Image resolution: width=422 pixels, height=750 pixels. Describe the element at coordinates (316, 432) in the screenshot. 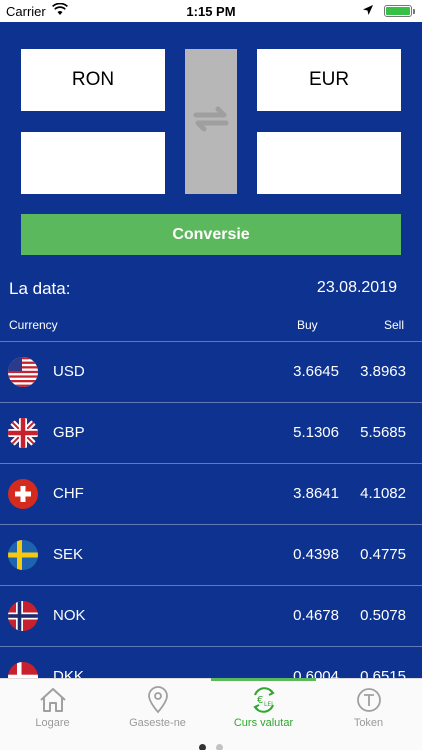

I see `buy-rate: 5.1306` at that location.